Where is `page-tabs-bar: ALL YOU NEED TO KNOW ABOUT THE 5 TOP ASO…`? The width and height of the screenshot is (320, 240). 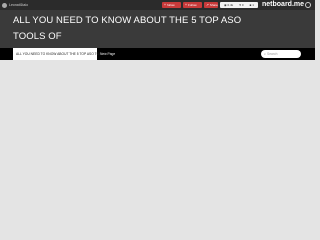
page-tabs-bar: ALL YOU NEED TO KNOW ABOUT THE 5 TOP ASO… is located at coordinates (157, 54).